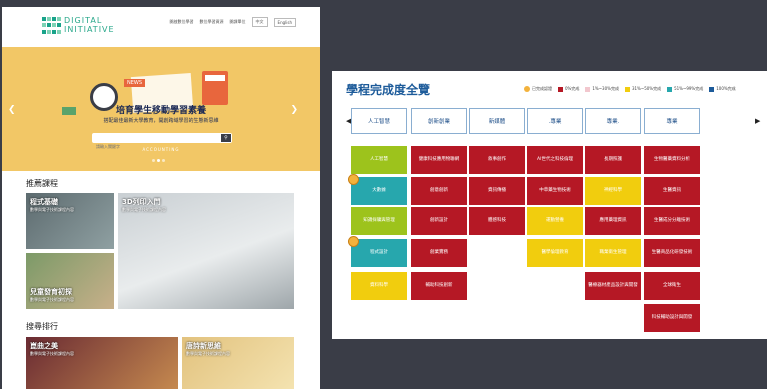 The width and height of the screenshot is (767, 389). Describe the element at coordinates (555, 191) in the screenshot. I see `program-cell: 中草藥生物技術` at that location.